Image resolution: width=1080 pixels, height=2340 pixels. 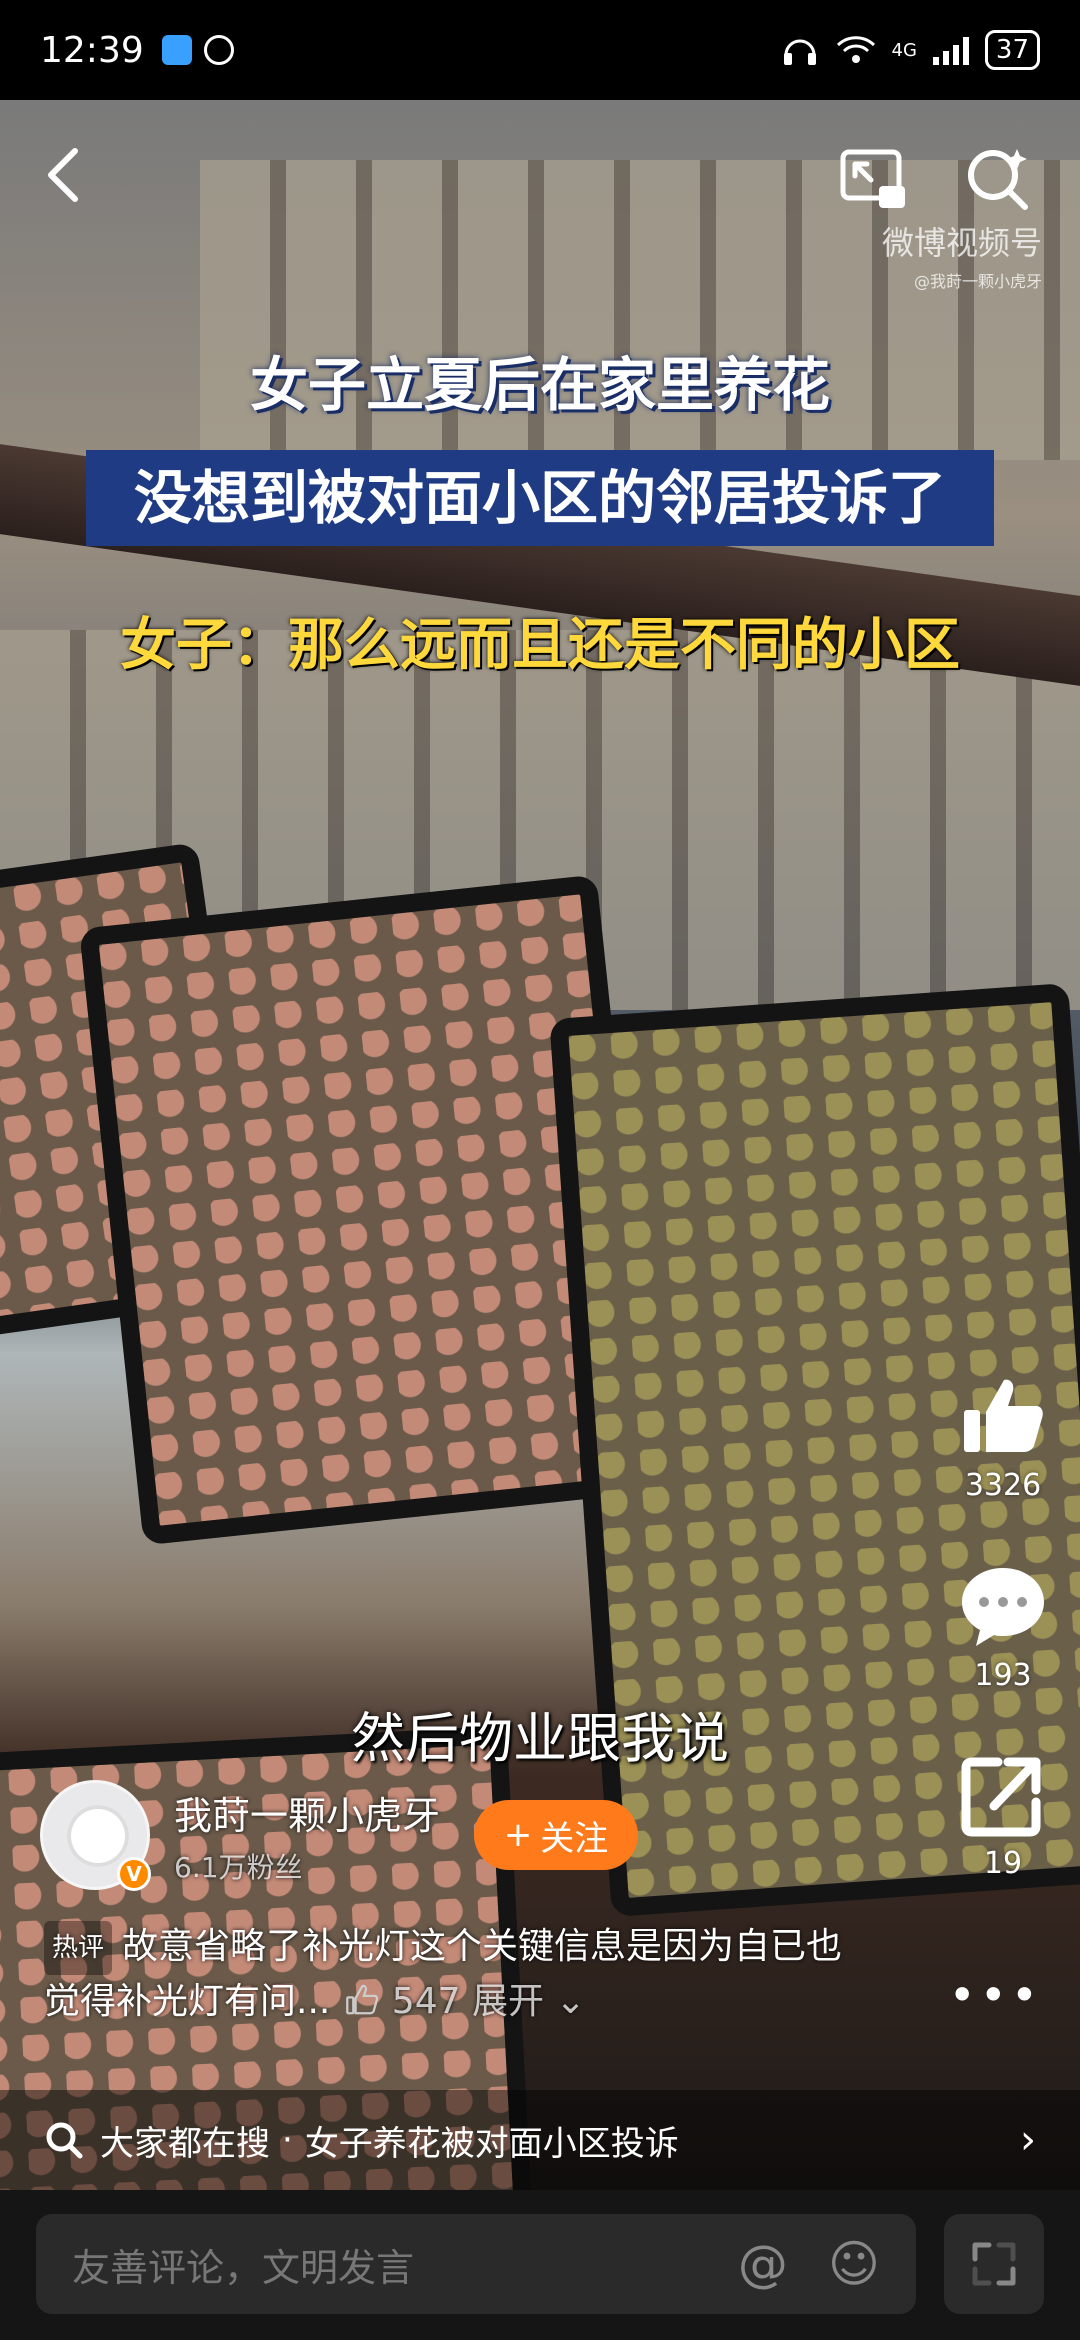 What do you see at coordinates (763, 2264) in the screenshot?
I see `mention-icon: @` at bounding box center [763, 2264].